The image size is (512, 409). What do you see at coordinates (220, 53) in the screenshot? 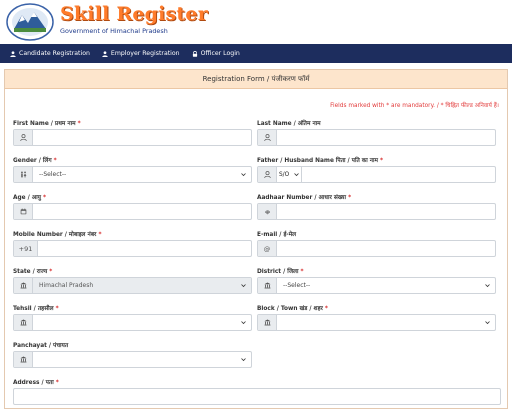
I see `nav-label: Officer Login` at bounding box center [220, 53].